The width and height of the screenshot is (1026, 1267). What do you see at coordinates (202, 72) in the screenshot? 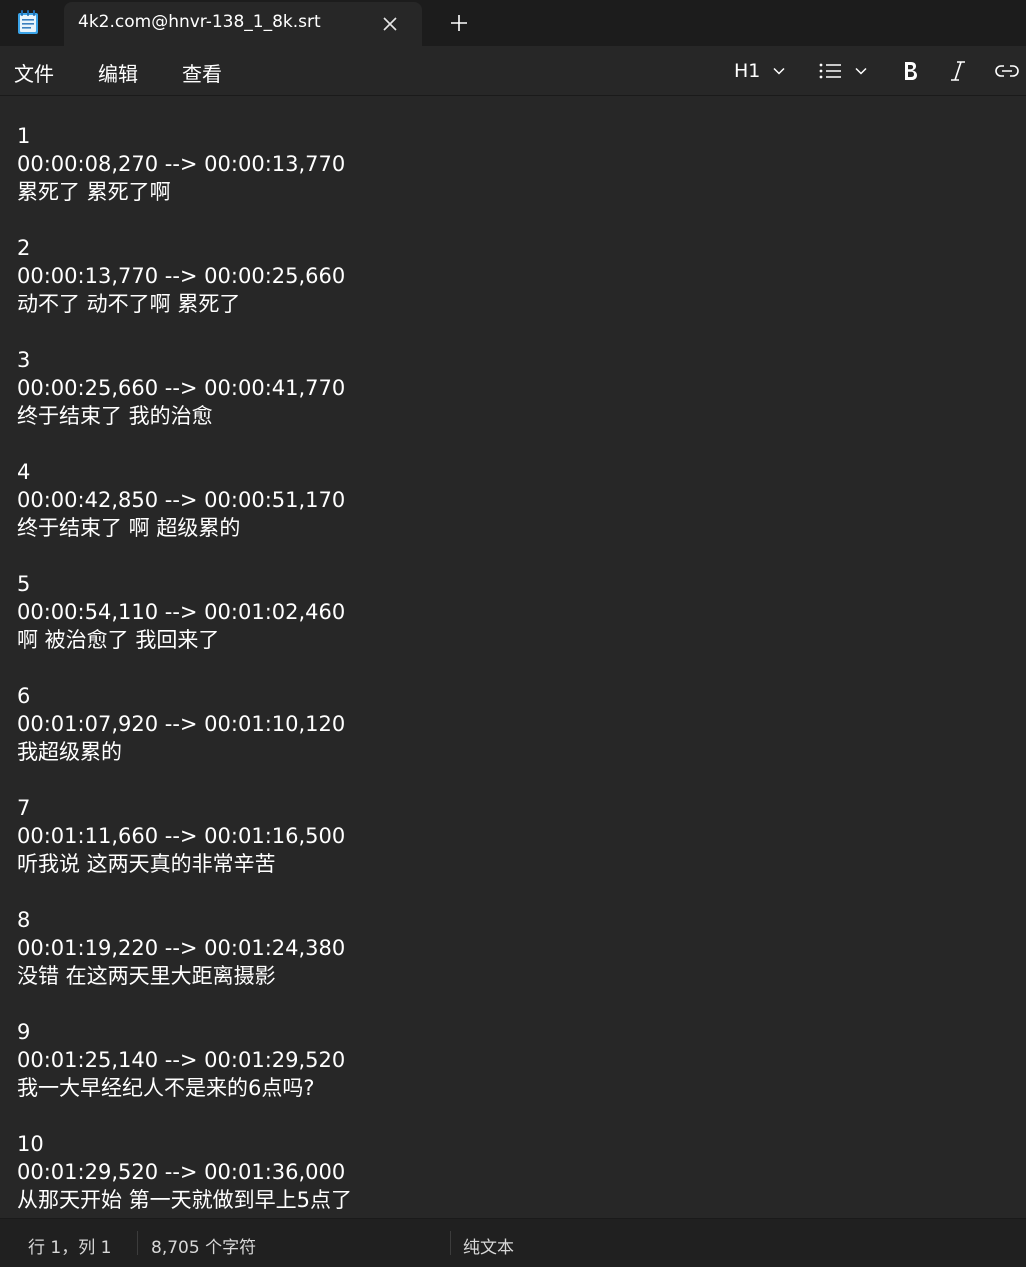
I see `menu-view: 查看` at bounding box center [202, 72].